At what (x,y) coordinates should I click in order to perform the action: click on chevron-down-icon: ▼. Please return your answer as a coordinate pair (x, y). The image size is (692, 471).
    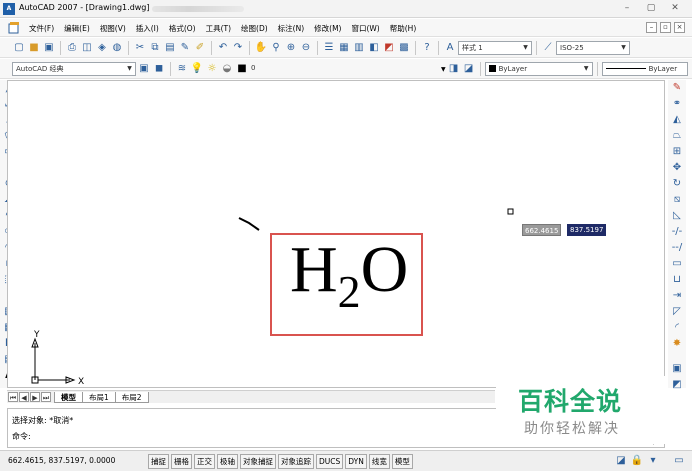
    Looking at the image, I should click on (443, 69).